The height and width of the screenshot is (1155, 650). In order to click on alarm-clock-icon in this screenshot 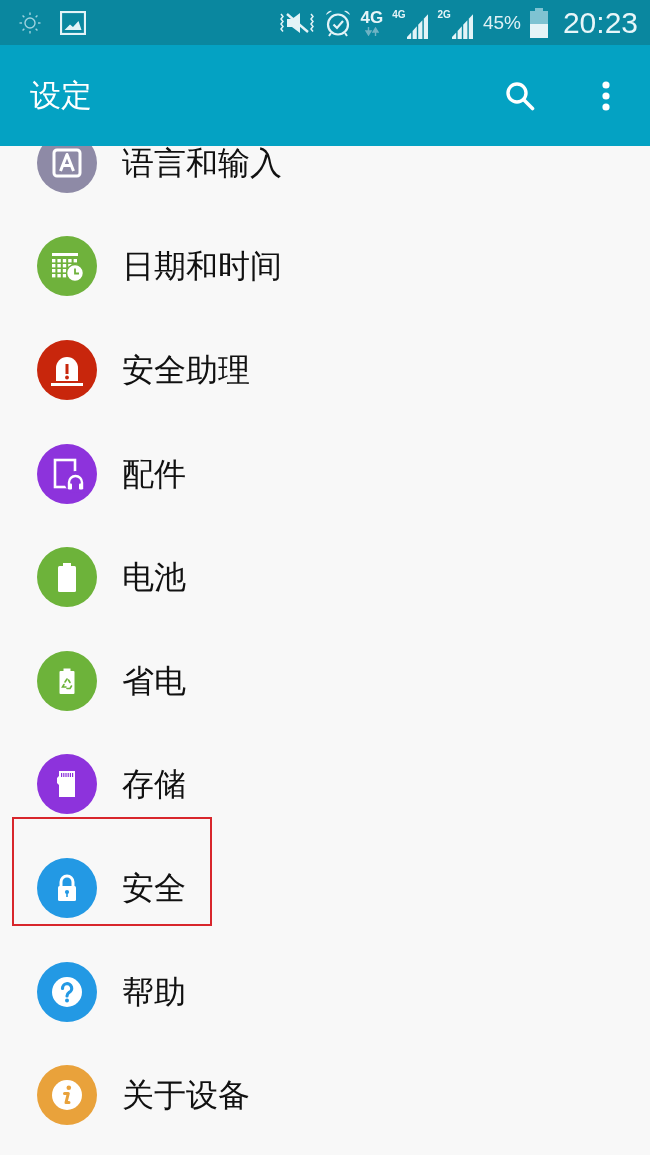, I will do `click(337, 22)`.